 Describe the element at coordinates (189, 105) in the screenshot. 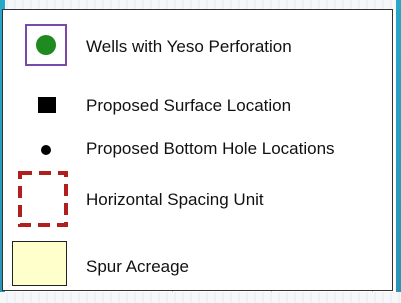

I see `legend-label-surface: Proposed Surface Location` at that location.